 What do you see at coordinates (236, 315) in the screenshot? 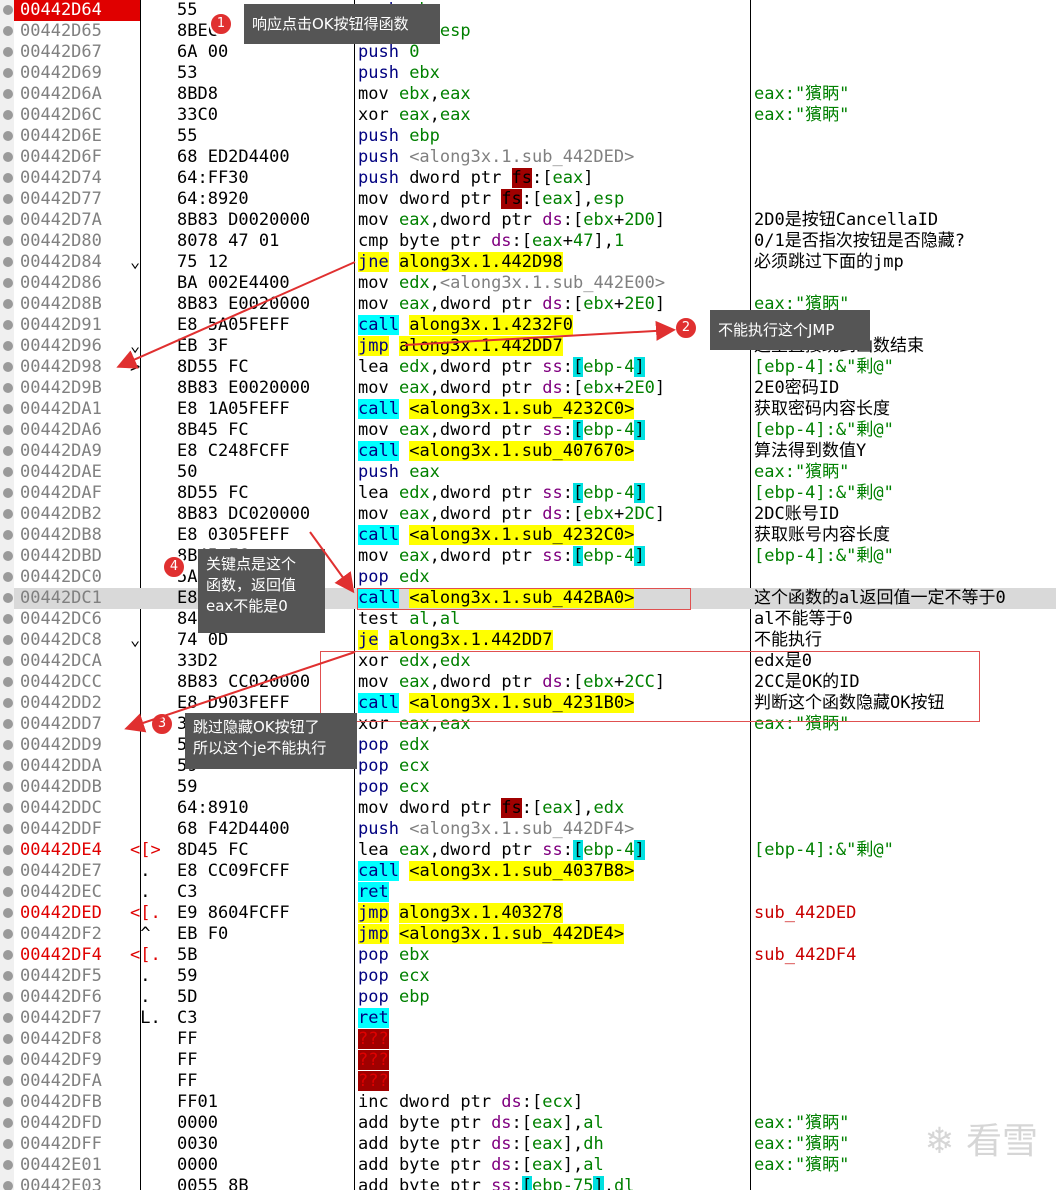
I see `arrow-jne-to-target` at bounding box center [236, 315].